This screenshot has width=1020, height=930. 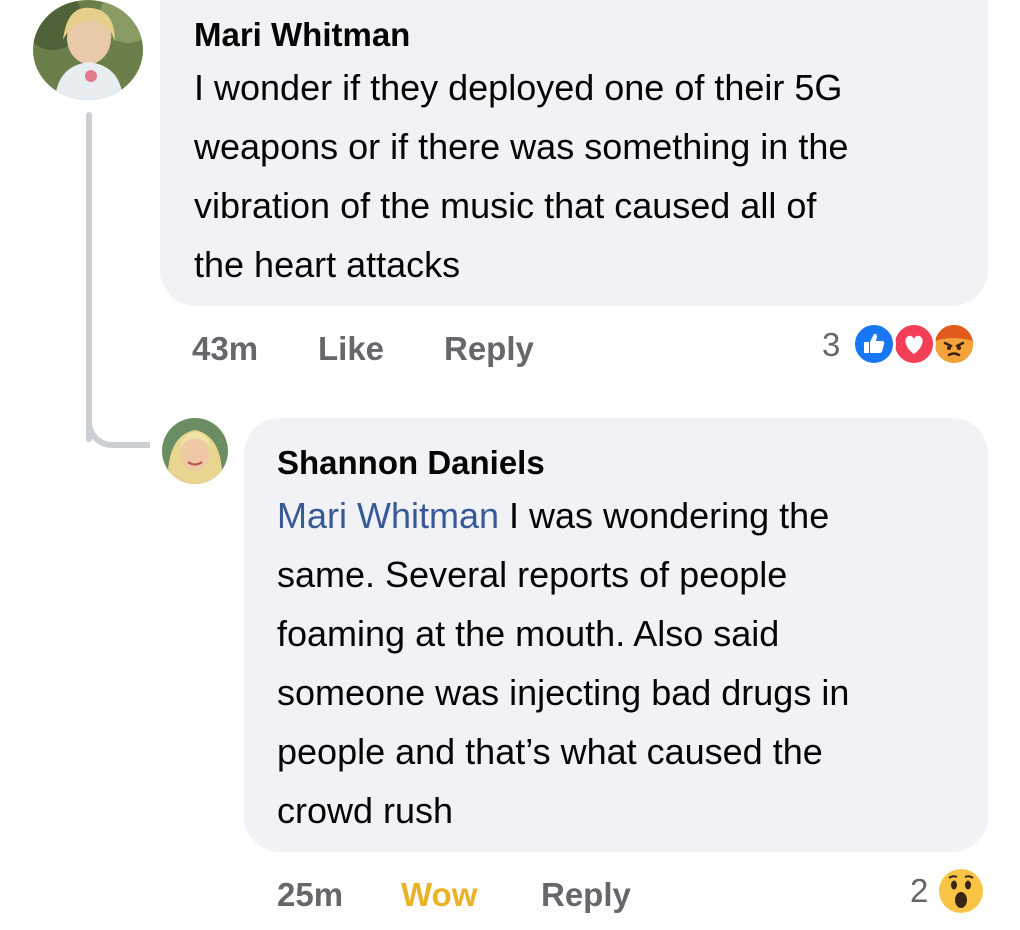 What do you see at coordinates (664, 515) in the screenshot?
I see `comment-line-text: I was wondering the` at bounding box center [664, 515].